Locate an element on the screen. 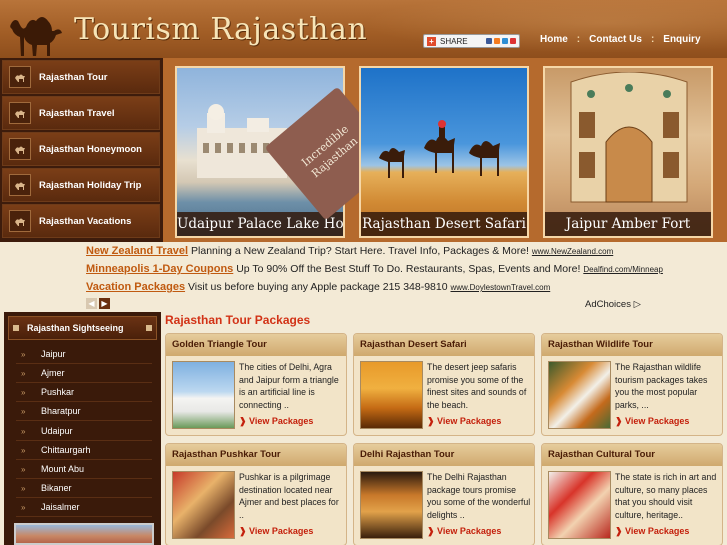 Image resolution: width=727 pixels, height=545 pixels. sight-item-bikaner: » Bikaner is located at coordinates (84, 488).